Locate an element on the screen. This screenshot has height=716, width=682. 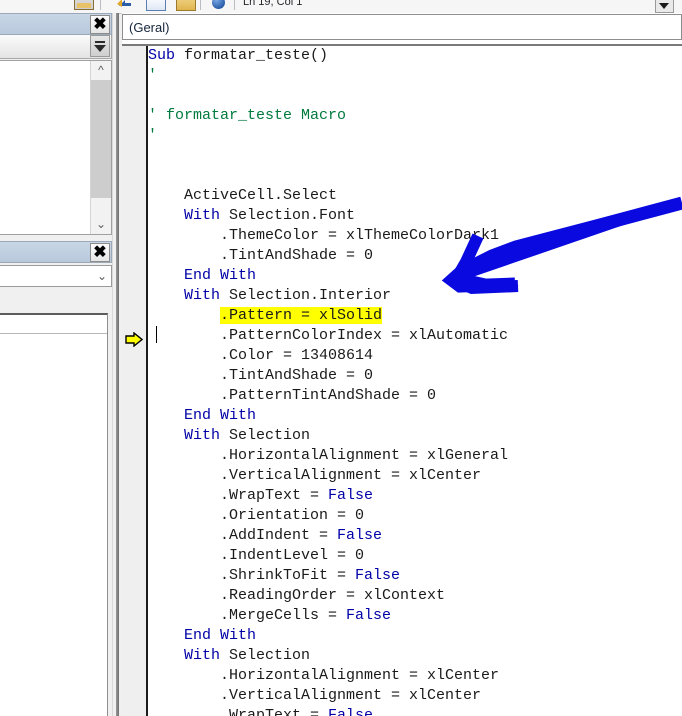
editor-margin-indicator-bar is located at coordinates (135, 381).